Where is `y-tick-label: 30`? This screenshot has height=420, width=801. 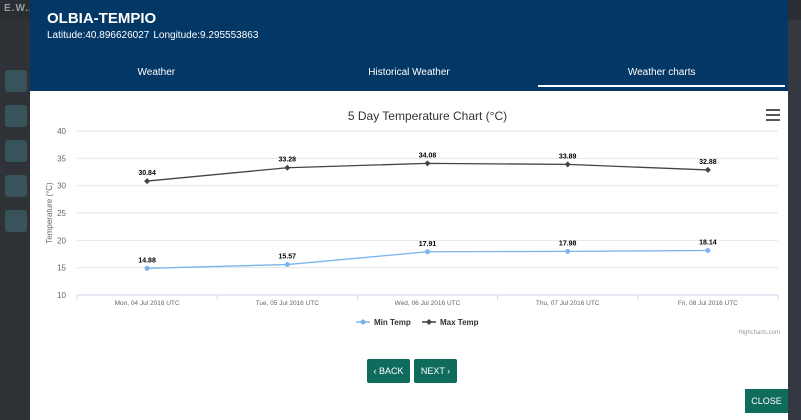 y-tick-label: 30 is located at coordinates (61, 186).